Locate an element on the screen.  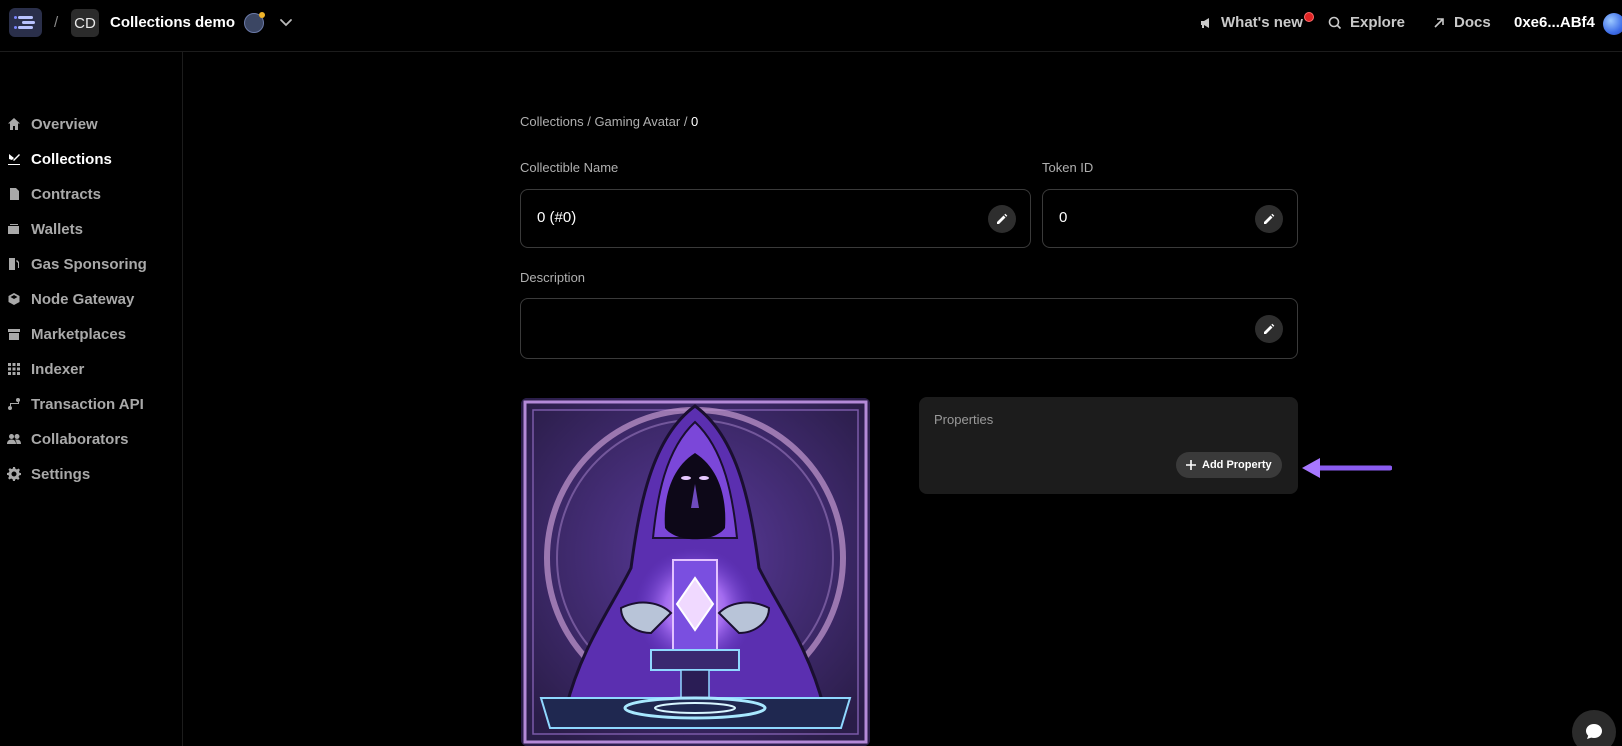
cube-icon is located at coordinates (14, 299).